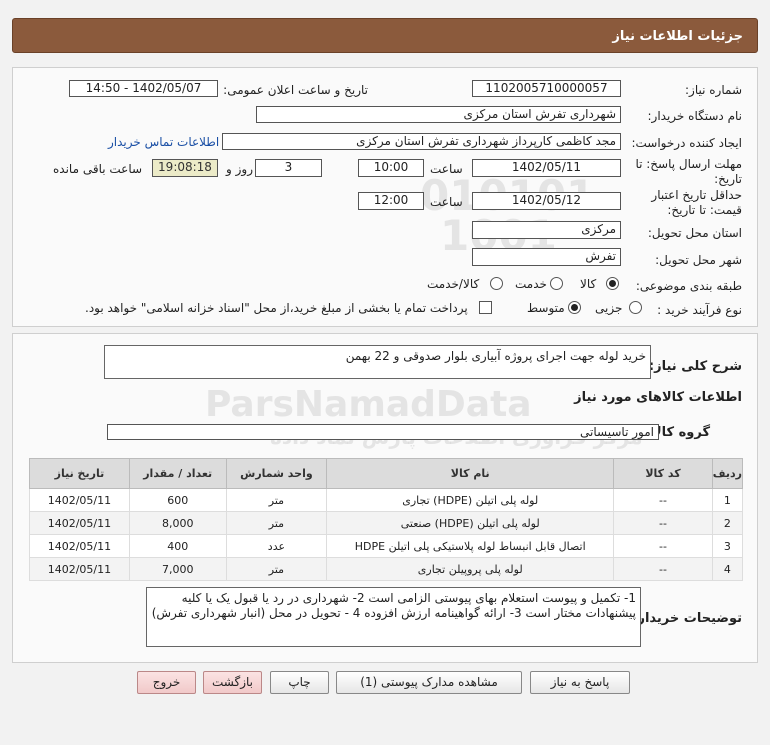  What do you see at coordinates (727, 569) in the screenshot?
I see `cell-row: 4` at bounding box center [727, 569].